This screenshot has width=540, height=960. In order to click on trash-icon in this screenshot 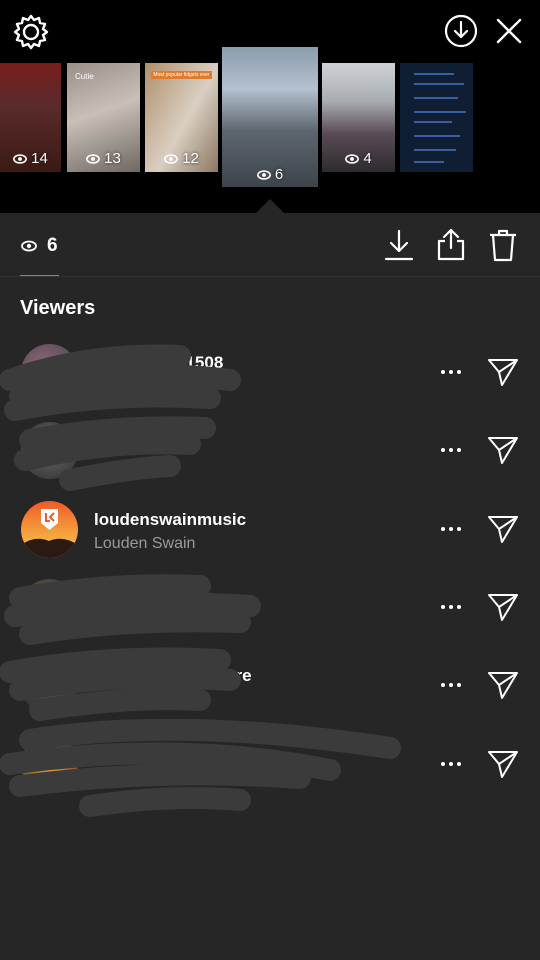, I will do `click(503, 245)`.